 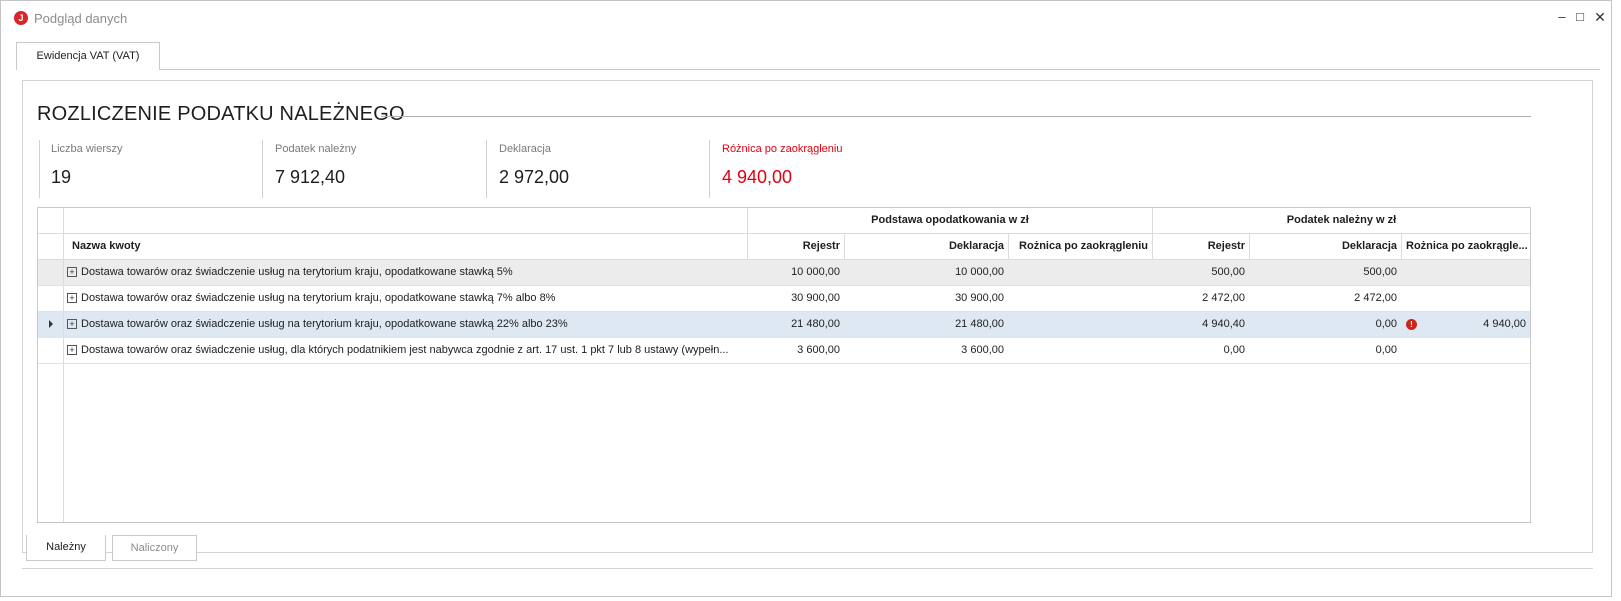 What do you see at coordinates (949, 221) in the screenshot?
I see `band-tax-base: Podstawa opodatkowania w zł` at bounding box center [949, 221].